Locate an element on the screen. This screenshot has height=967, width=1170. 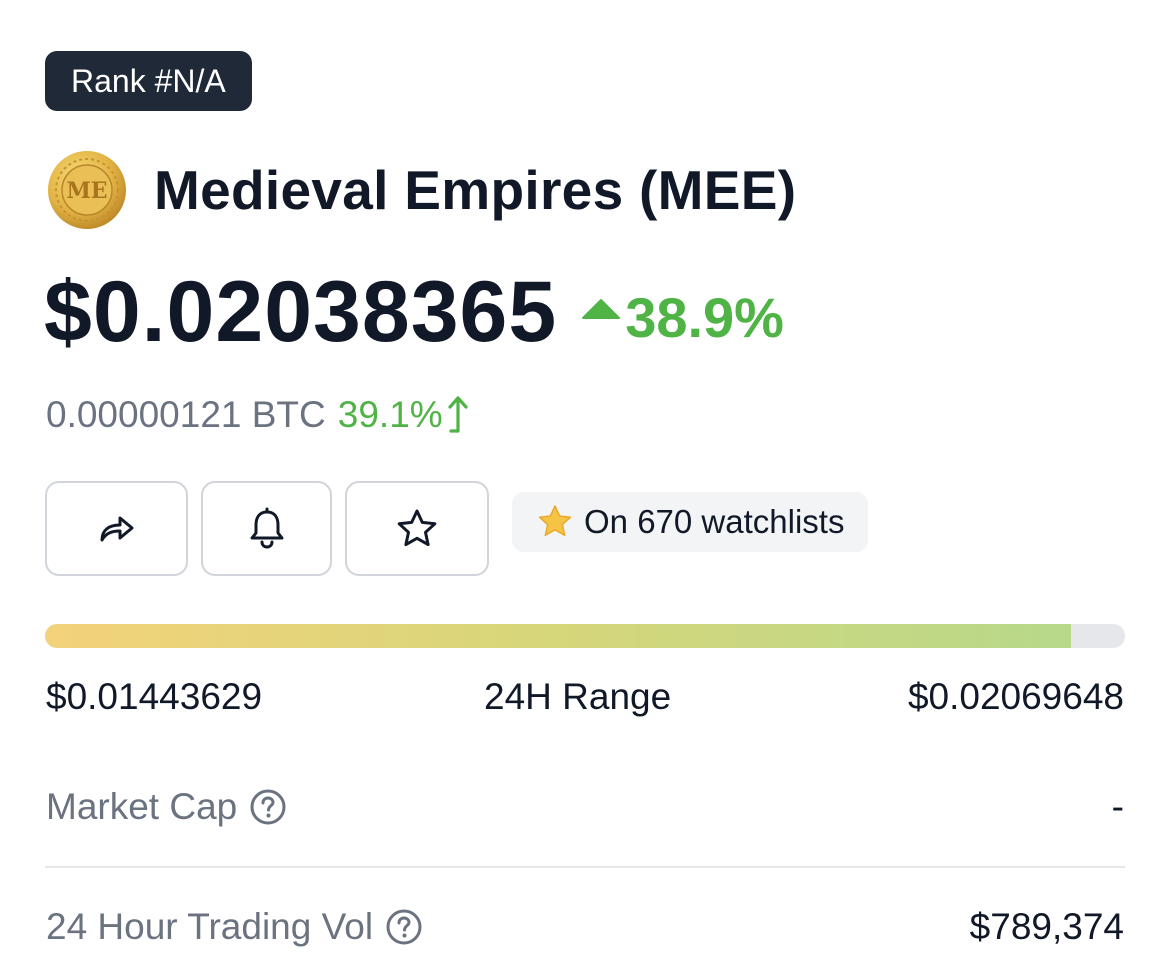
market-cap-label-group: Market Cap is located at coordinates (166, 807).